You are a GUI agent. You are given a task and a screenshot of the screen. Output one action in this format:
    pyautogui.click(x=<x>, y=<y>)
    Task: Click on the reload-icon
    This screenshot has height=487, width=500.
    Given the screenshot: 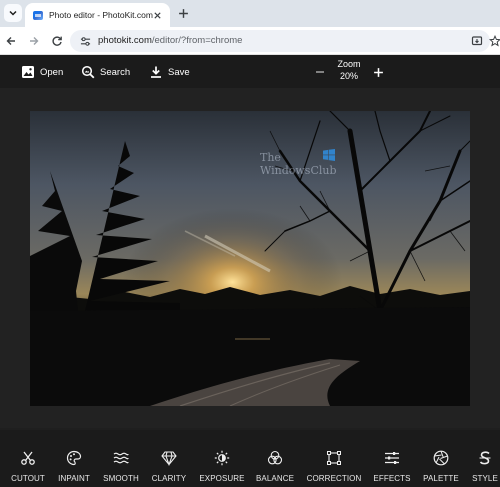 What is the action you would take?
    pyautogui.click(x=57, y=41)
    